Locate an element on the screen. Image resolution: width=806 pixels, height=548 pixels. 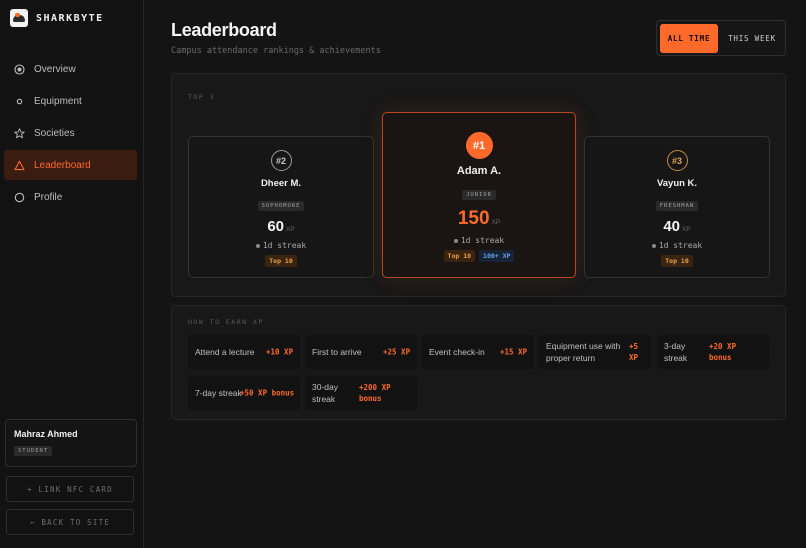
rank-badge: #2 is located at coordinates (281, 160).